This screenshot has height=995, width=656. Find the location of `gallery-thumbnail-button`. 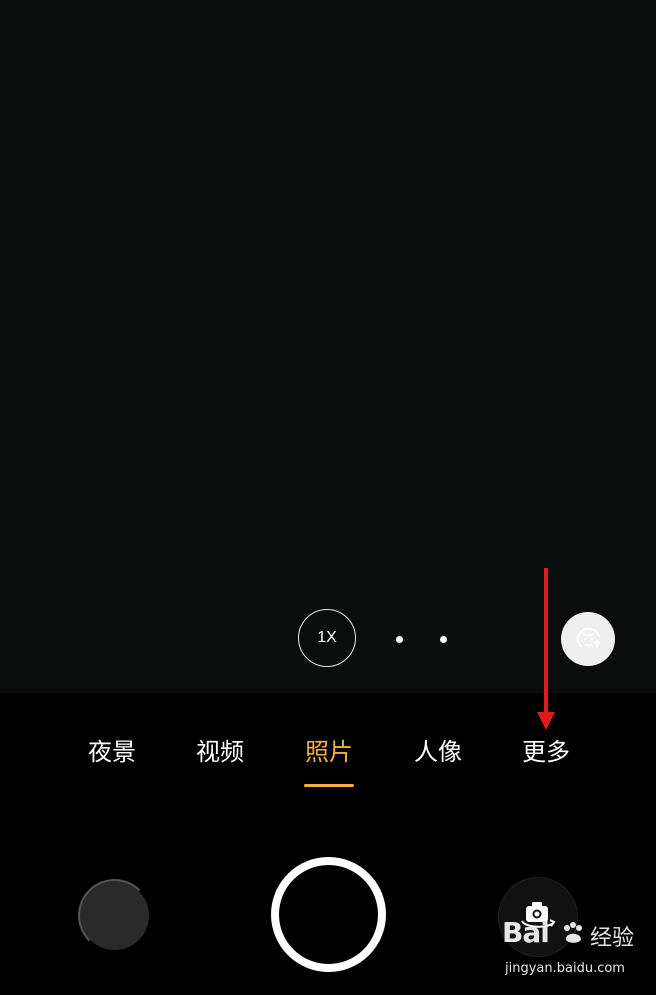

gallery-thumbnail-button is located at coordinates (114, 915).